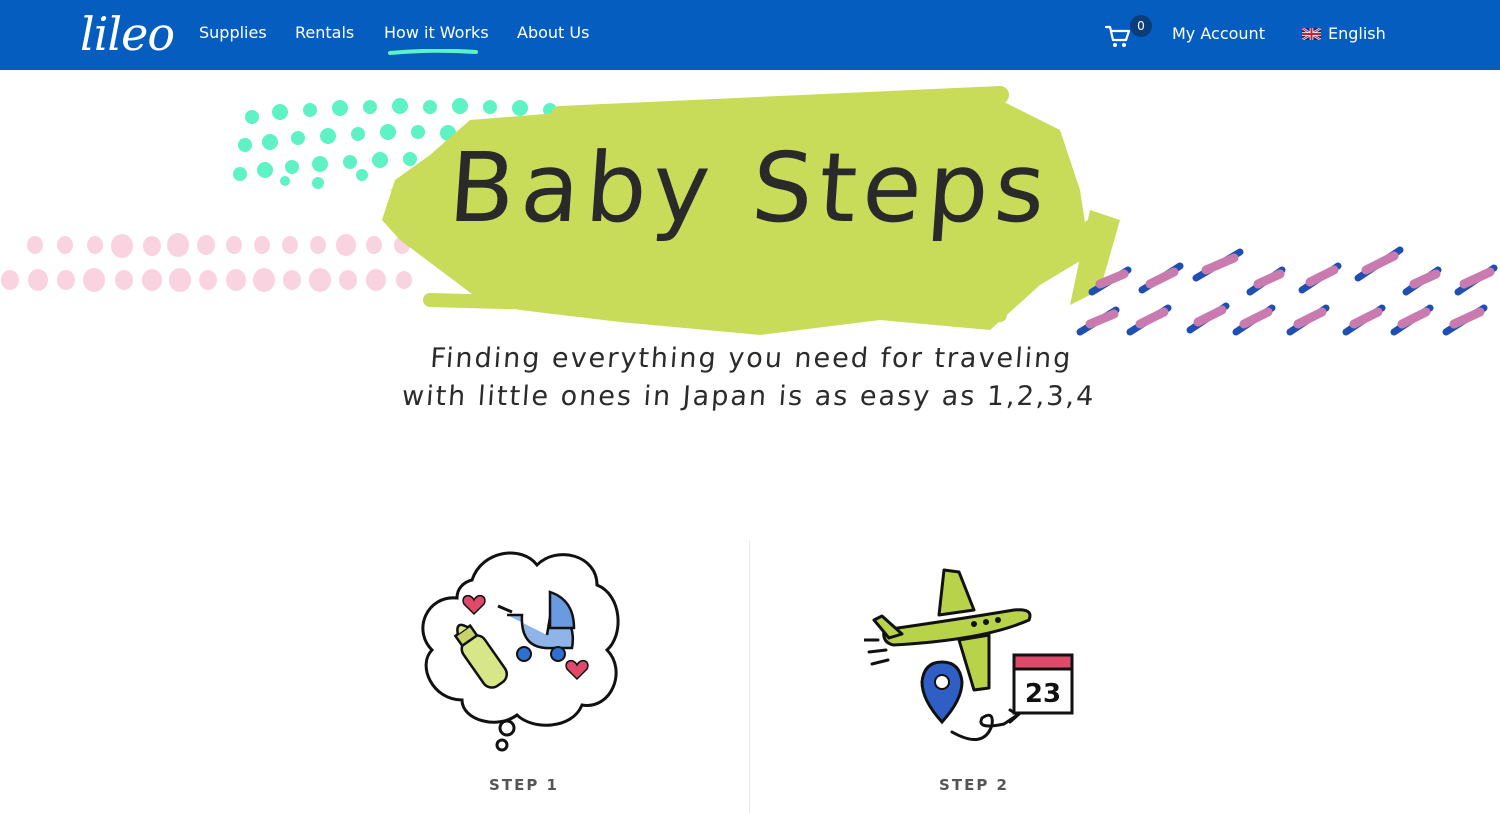  Describe the element at coordinates (1357, 33) in the screenshot. I see `language-label: English` at that location.